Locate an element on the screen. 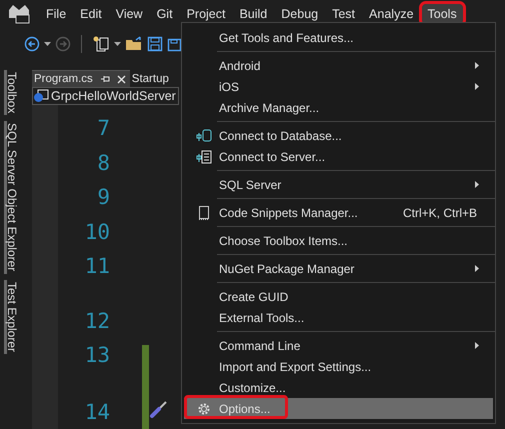 This screenshot has height=429, width=505. menu-bar-item: Analyze is located at coordinates (391, 14).